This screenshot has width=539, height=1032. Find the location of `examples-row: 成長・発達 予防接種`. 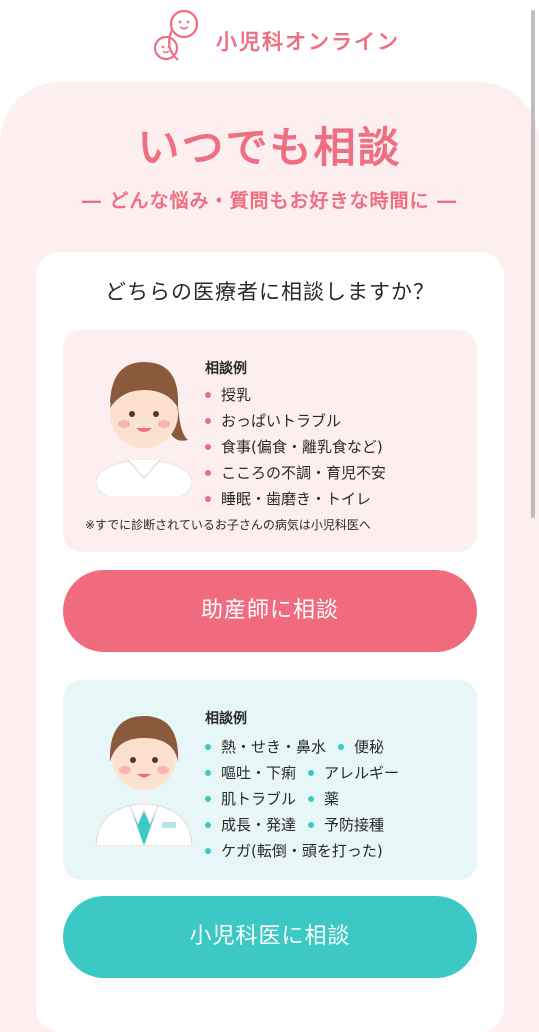

examples-row: 成長・発達 予防接種 is located at coordinates (335, 825).